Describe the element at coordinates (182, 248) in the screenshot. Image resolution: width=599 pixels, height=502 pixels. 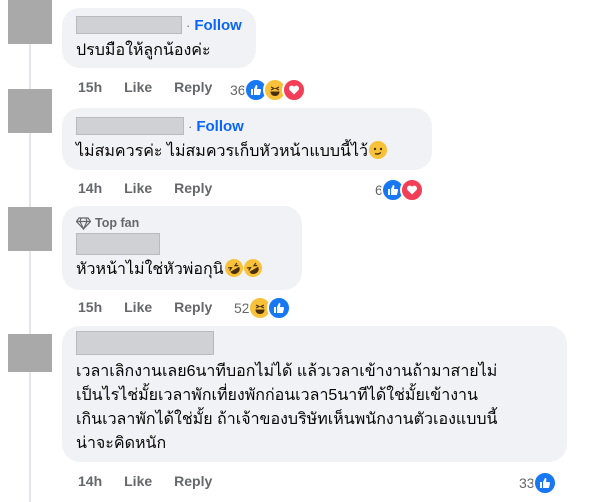
I see `comment-bubble: Top fan หัวหน้าไม่ใช่หัวพ่อกุนิ` at that location.